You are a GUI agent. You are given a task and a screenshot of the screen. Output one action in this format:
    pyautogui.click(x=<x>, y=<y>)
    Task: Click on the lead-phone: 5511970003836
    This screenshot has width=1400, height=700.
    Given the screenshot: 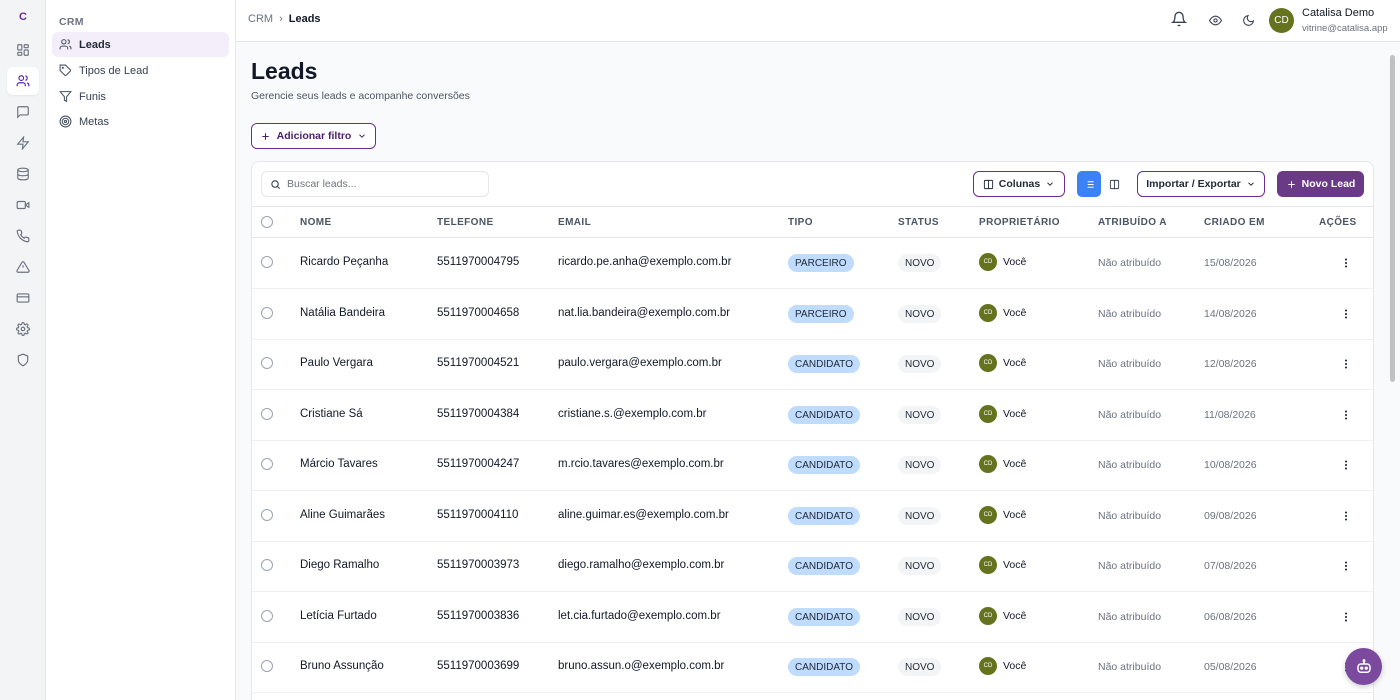 What is the action you would take?
    pyautogui.click(x=478, y=616)
    